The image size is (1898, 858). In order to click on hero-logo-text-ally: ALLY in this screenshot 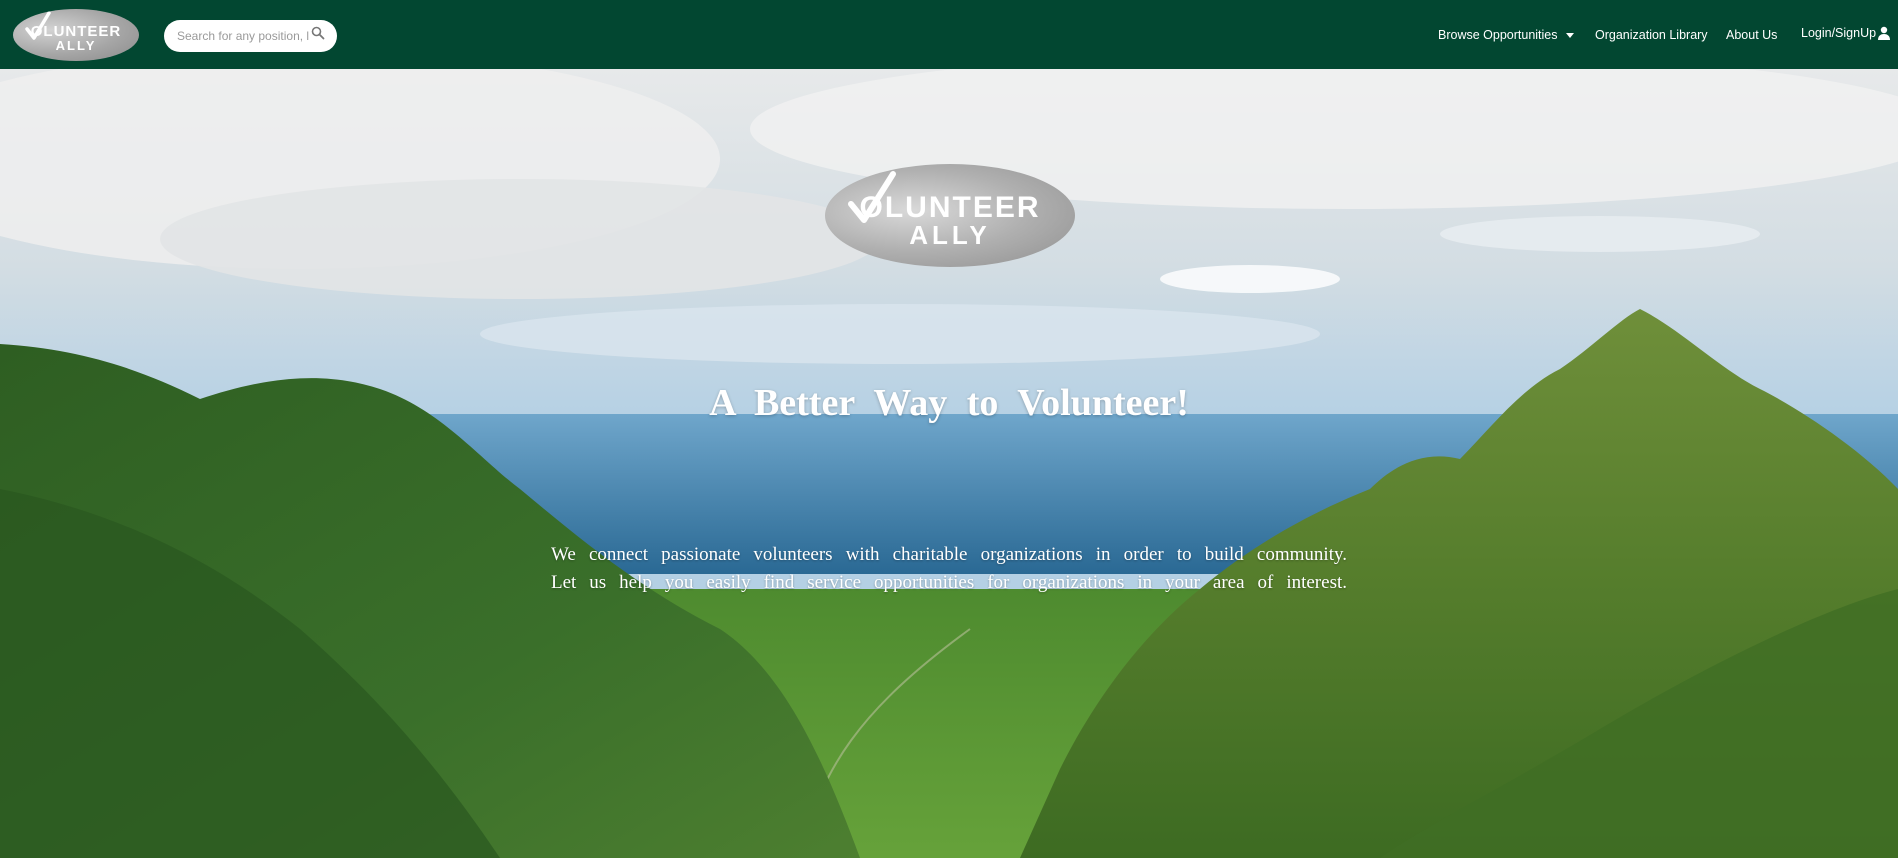, I will do `click(950, 234)`.